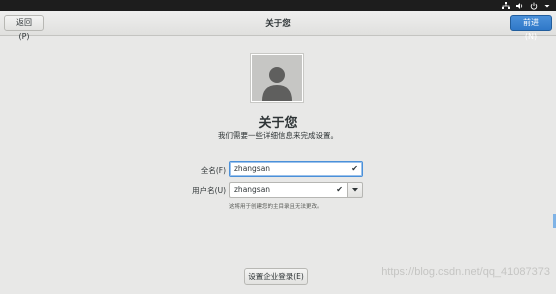 The image size is (556, 294). Describe the element at coordinates (252, 189) in the screenshot. I see `username-value: zhangsan` at that location.